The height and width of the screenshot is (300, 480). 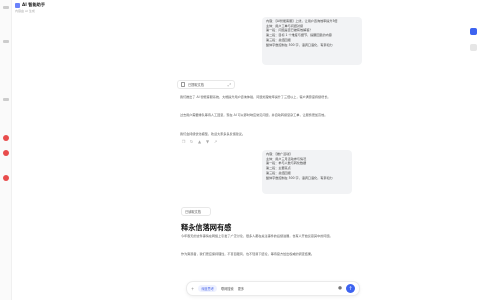 What do you see at coordinates (206, 227) in the screenshot?
I see `answer-heading: 释永信落网有感` at bounding box center [206, 227].